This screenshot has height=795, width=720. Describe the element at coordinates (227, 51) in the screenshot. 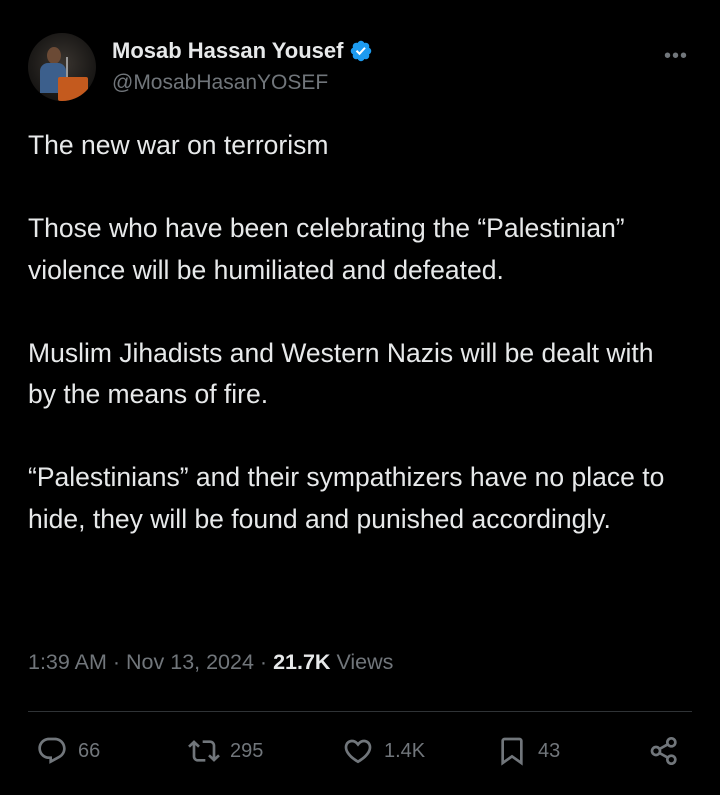

I see `author-name: Mosab Hassan Yousef` at that location.